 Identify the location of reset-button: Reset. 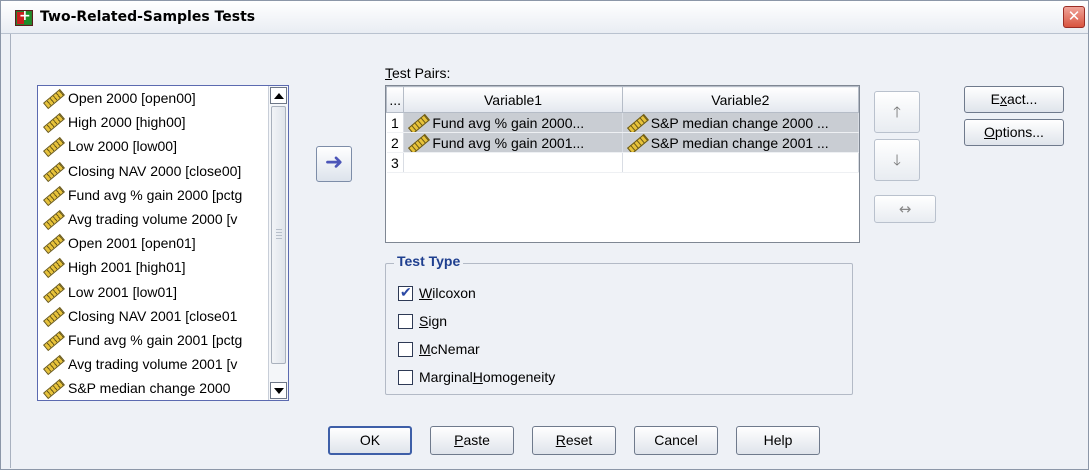
(574, 440).